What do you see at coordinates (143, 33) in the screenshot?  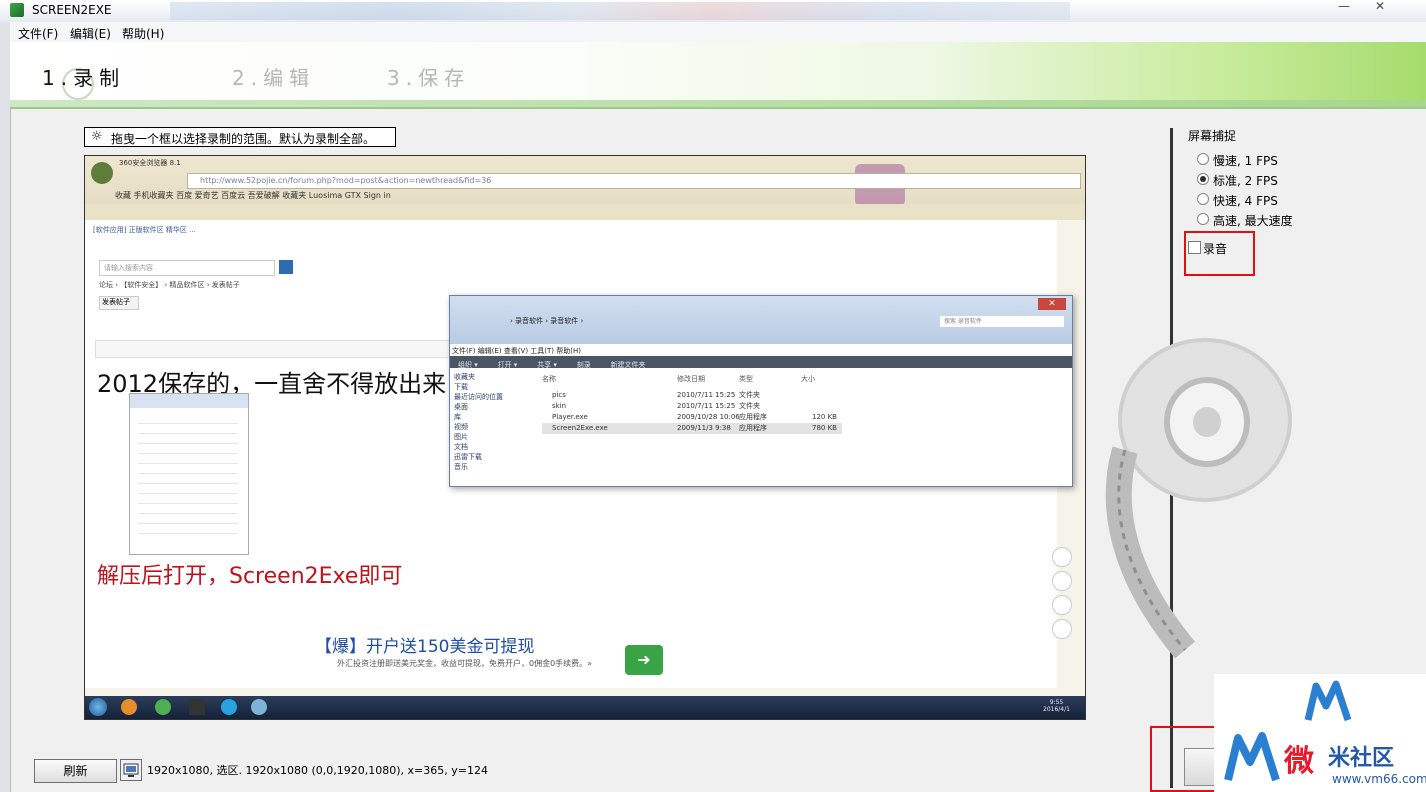 I see `menu-help: 帮助(H)` at bounding box center [143, 33].